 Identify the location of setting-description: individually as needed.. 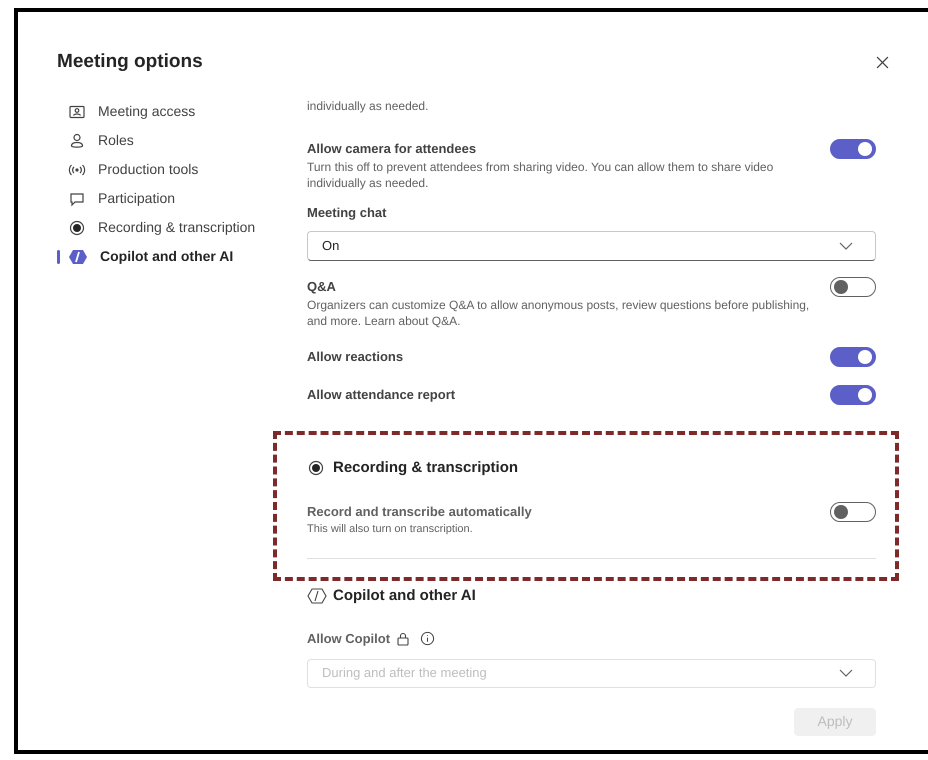
(368, 106).